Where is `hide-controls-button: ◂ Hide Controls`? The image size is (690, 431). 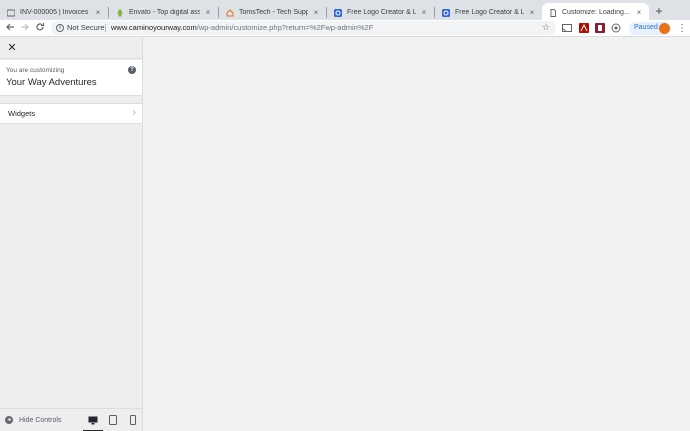 hide-controls-button: ◂ Hide Controls is located at coordinates (33, 420).